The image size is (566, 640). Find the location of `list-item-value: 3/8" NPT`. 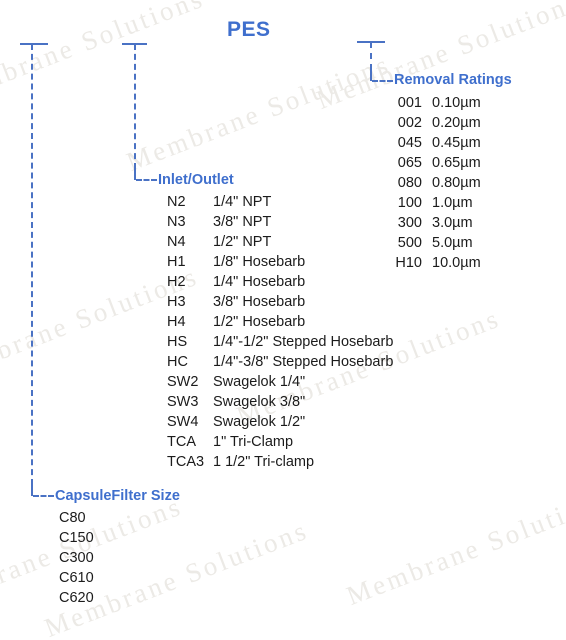

list-item-value: 3/8" NPT is located at coordinates (242, 222).